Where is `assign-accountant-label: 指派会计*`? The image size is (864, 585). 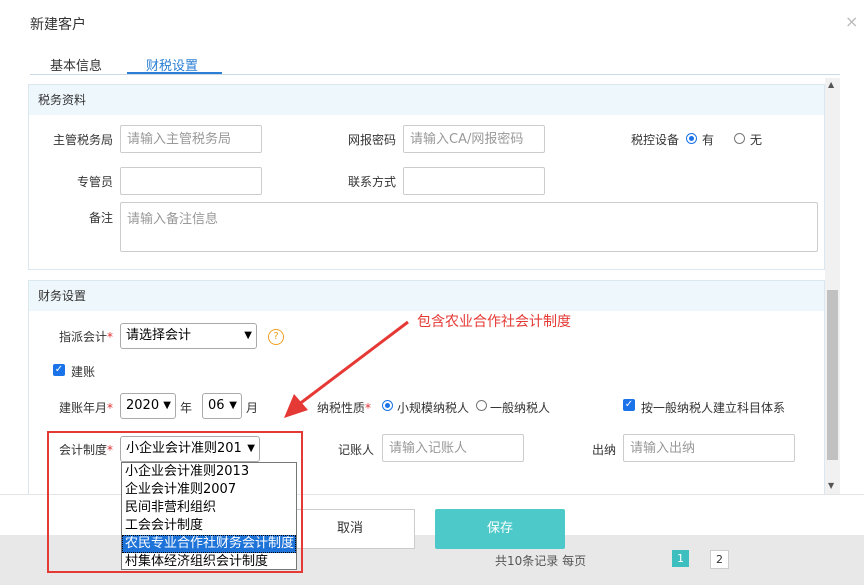
assign-accountant-label: 指派会计* is located at coordinates (85, 337).